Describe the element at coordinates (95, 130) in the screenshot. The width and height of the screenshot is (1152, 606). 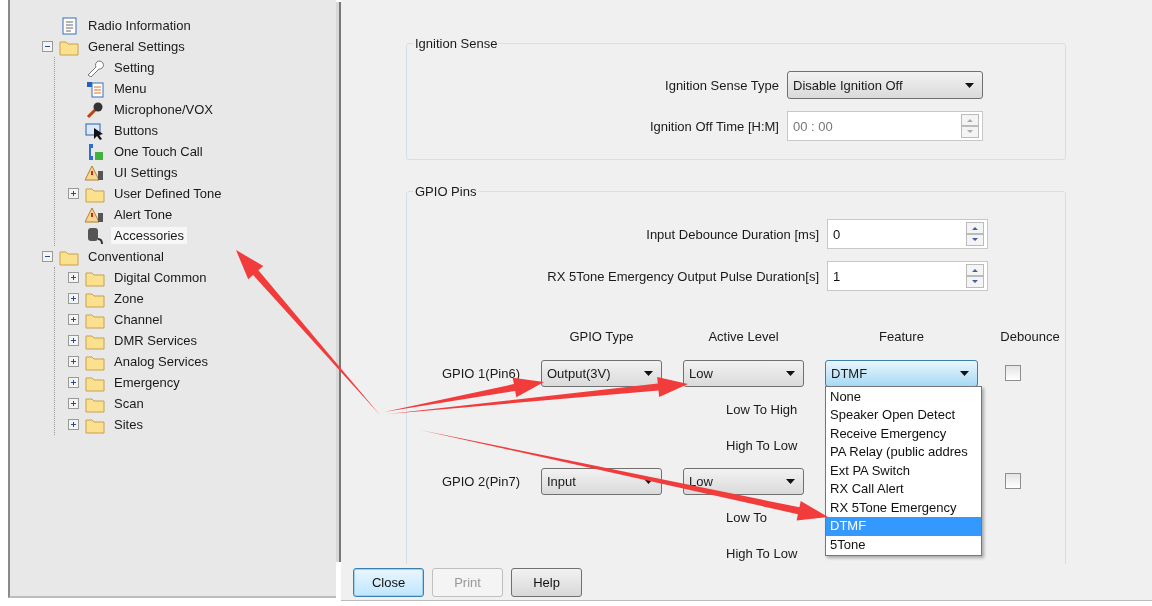
I see `cursor-icon` at that location.